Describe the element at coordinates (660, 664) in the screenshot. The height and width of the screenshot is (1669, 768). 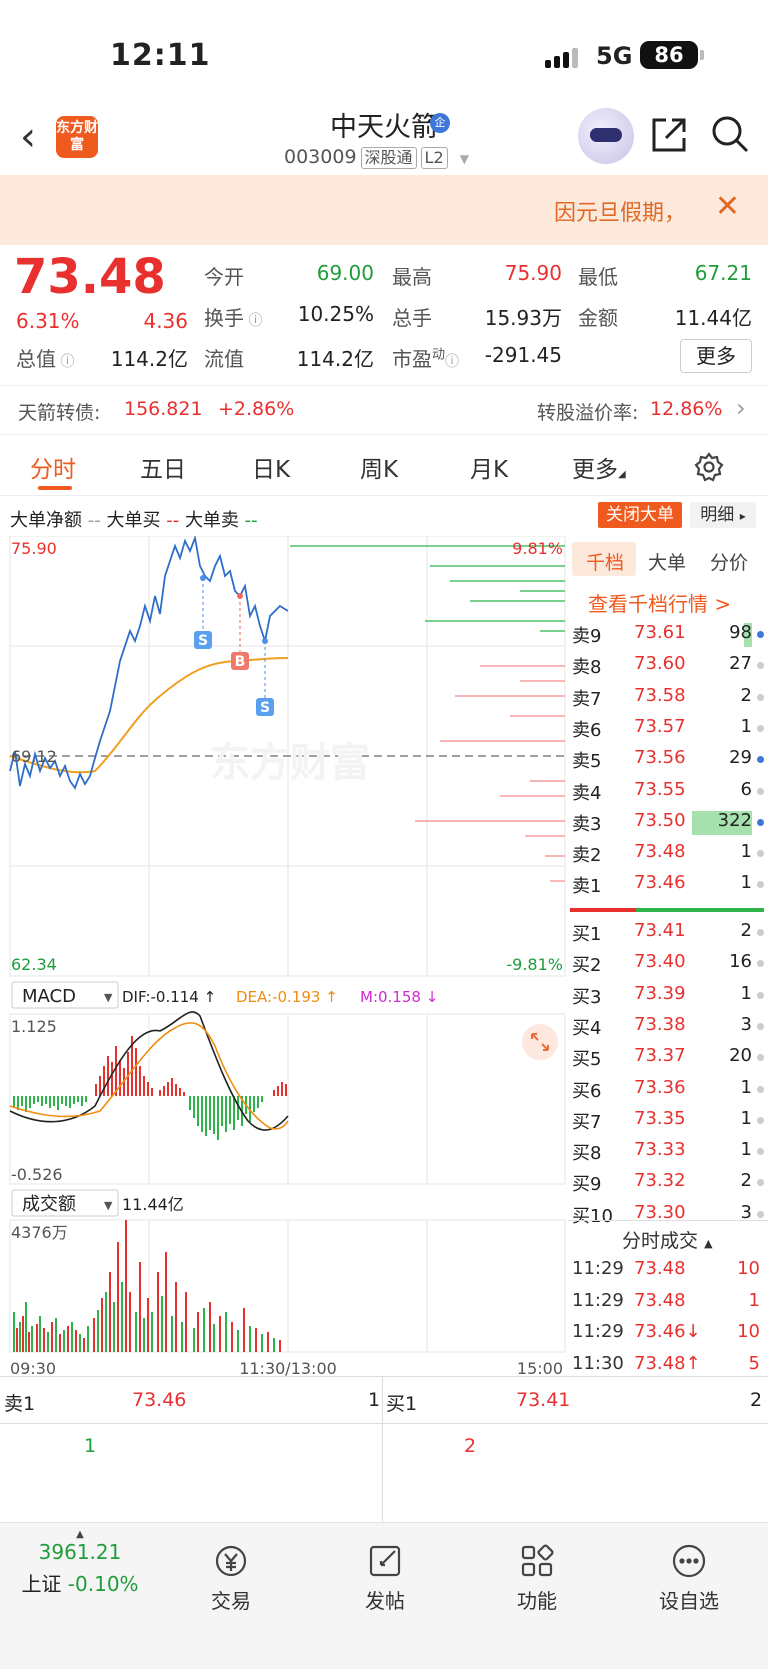
I see `ask-price: 73.60` at that location.